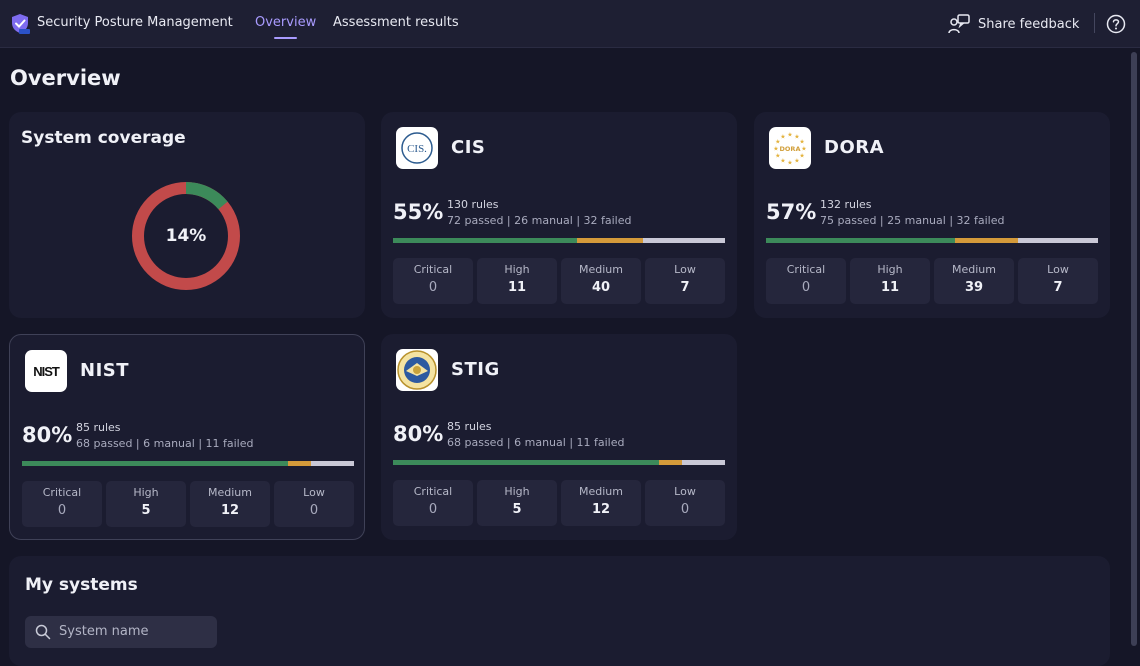 This screenshot has height=666, width=1140. I want to click on rules-breakdown: 75 passed | 25 manual | 32 failed, so click(912, 220).